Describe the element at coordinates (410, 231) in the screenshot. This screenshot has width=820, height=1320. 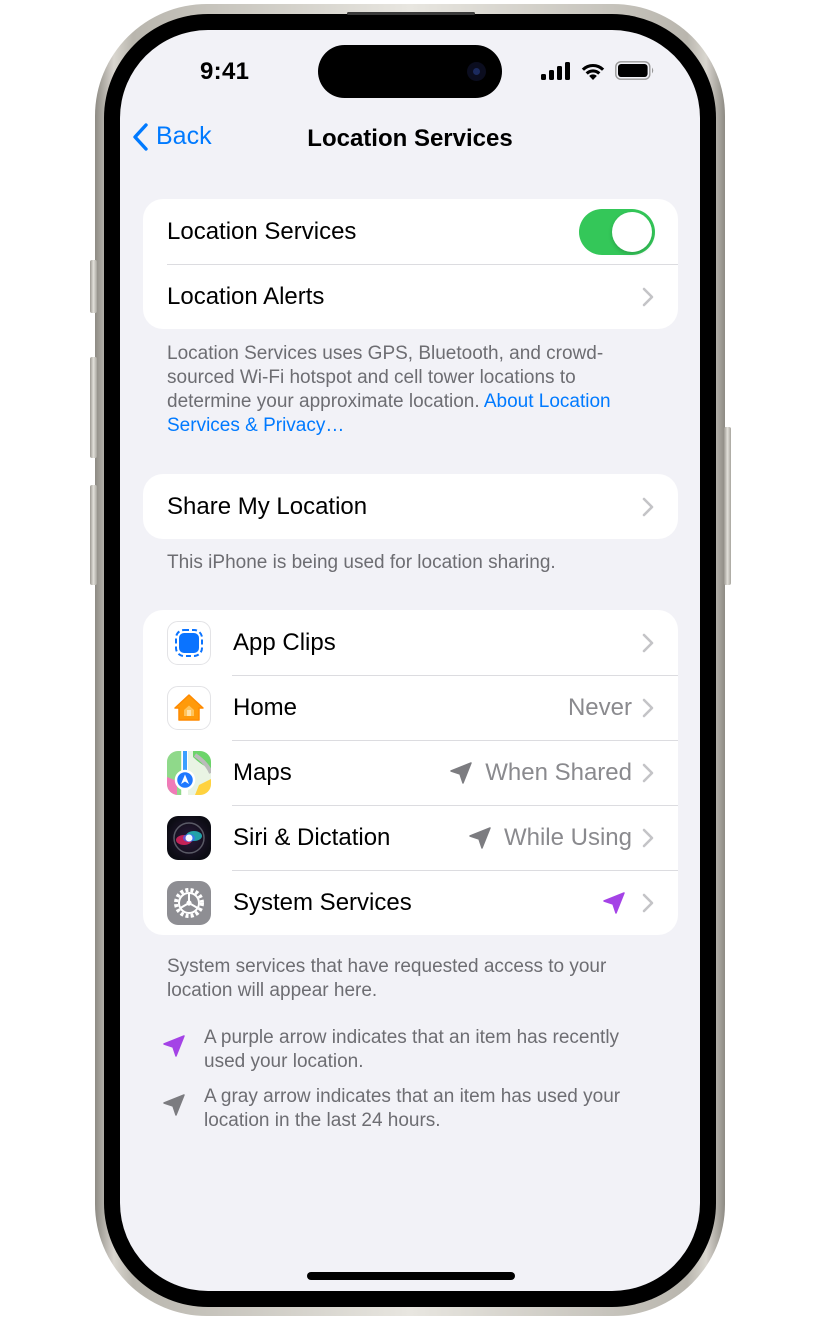
I see `location-services-row: Location Services` at that location.